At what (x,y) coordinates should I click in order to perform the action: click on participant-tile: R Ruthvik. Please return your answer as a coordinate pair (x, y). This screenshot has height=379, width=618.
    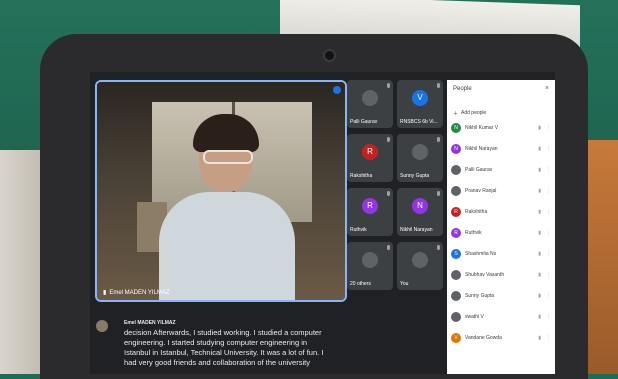
    Looking at the image, I should click on (370, 212).